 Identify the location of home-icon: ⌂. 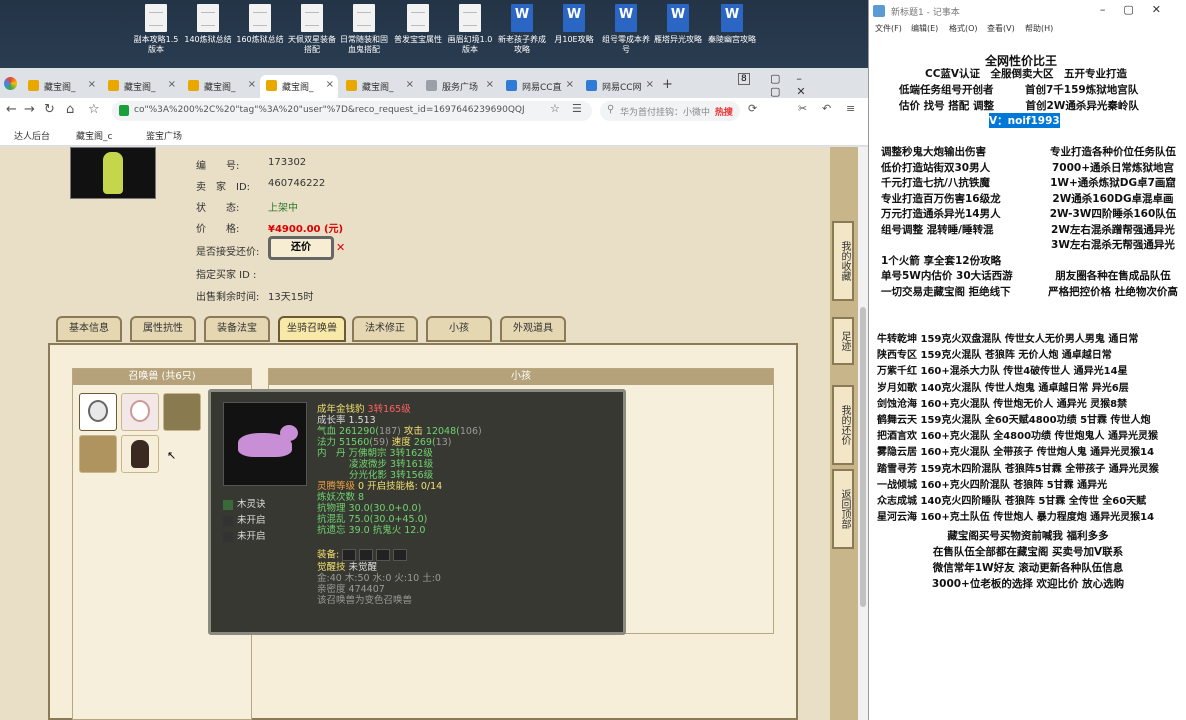
(70, 109).